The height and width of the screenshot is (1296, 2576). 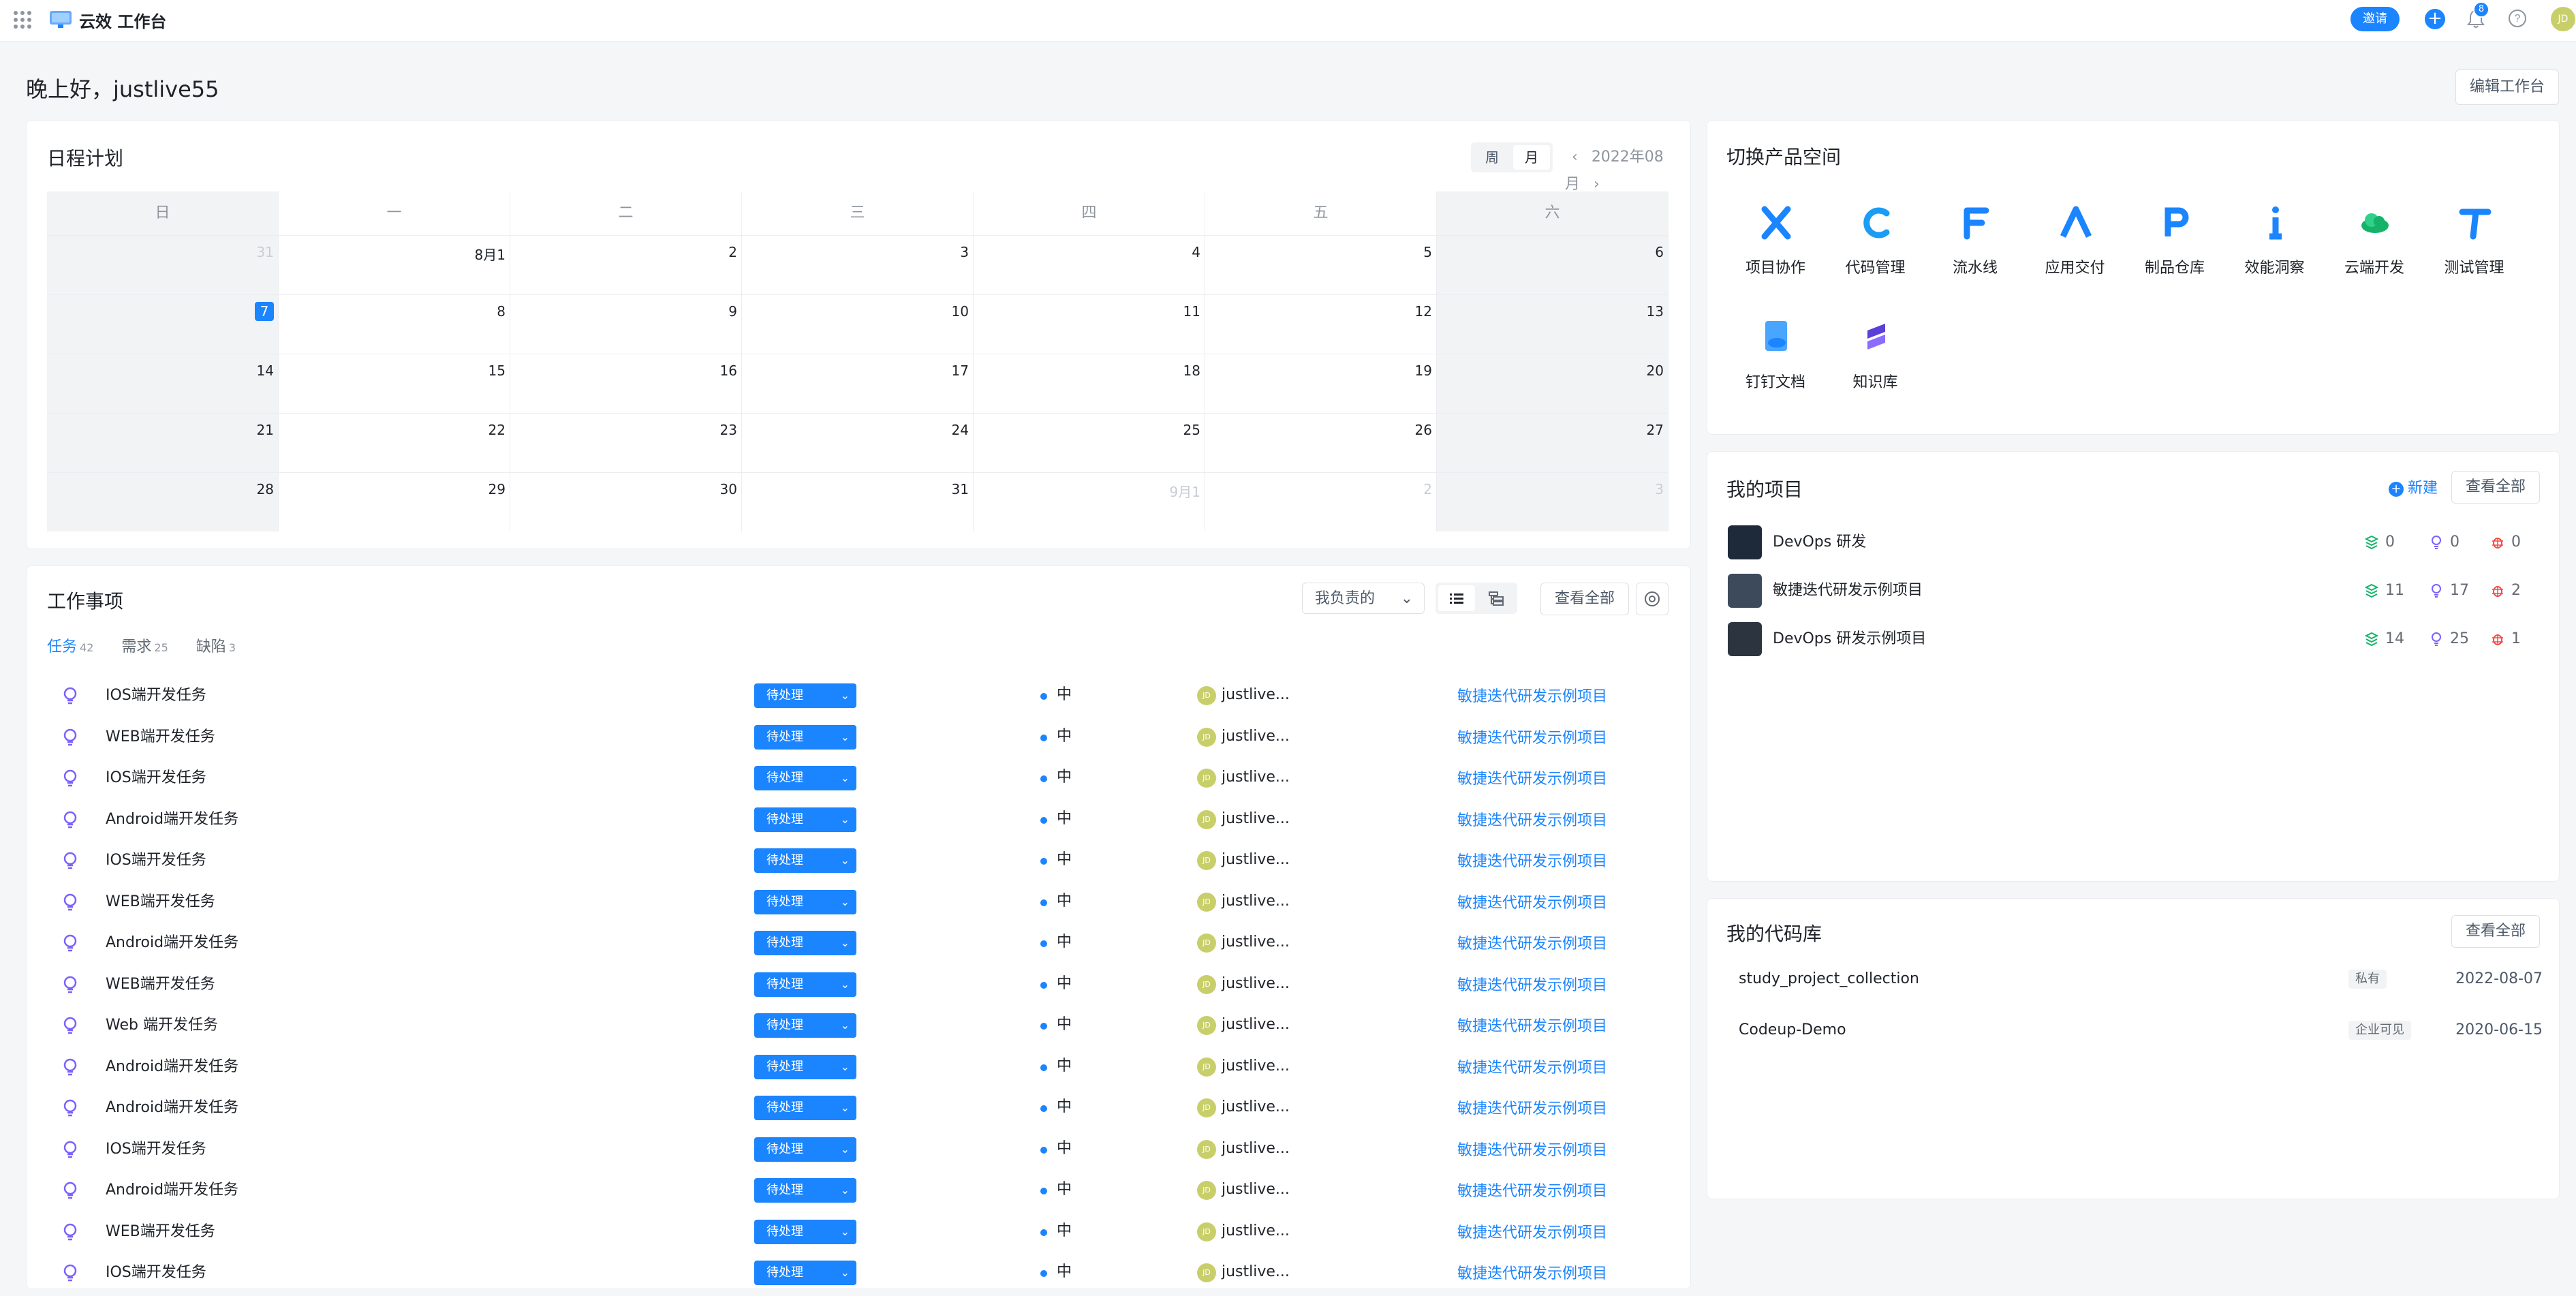 What do you see at coordinates (1321, 383) in the screenshot?
I see `calendar-day-cell: 19` at bounding box center [1321, 383].